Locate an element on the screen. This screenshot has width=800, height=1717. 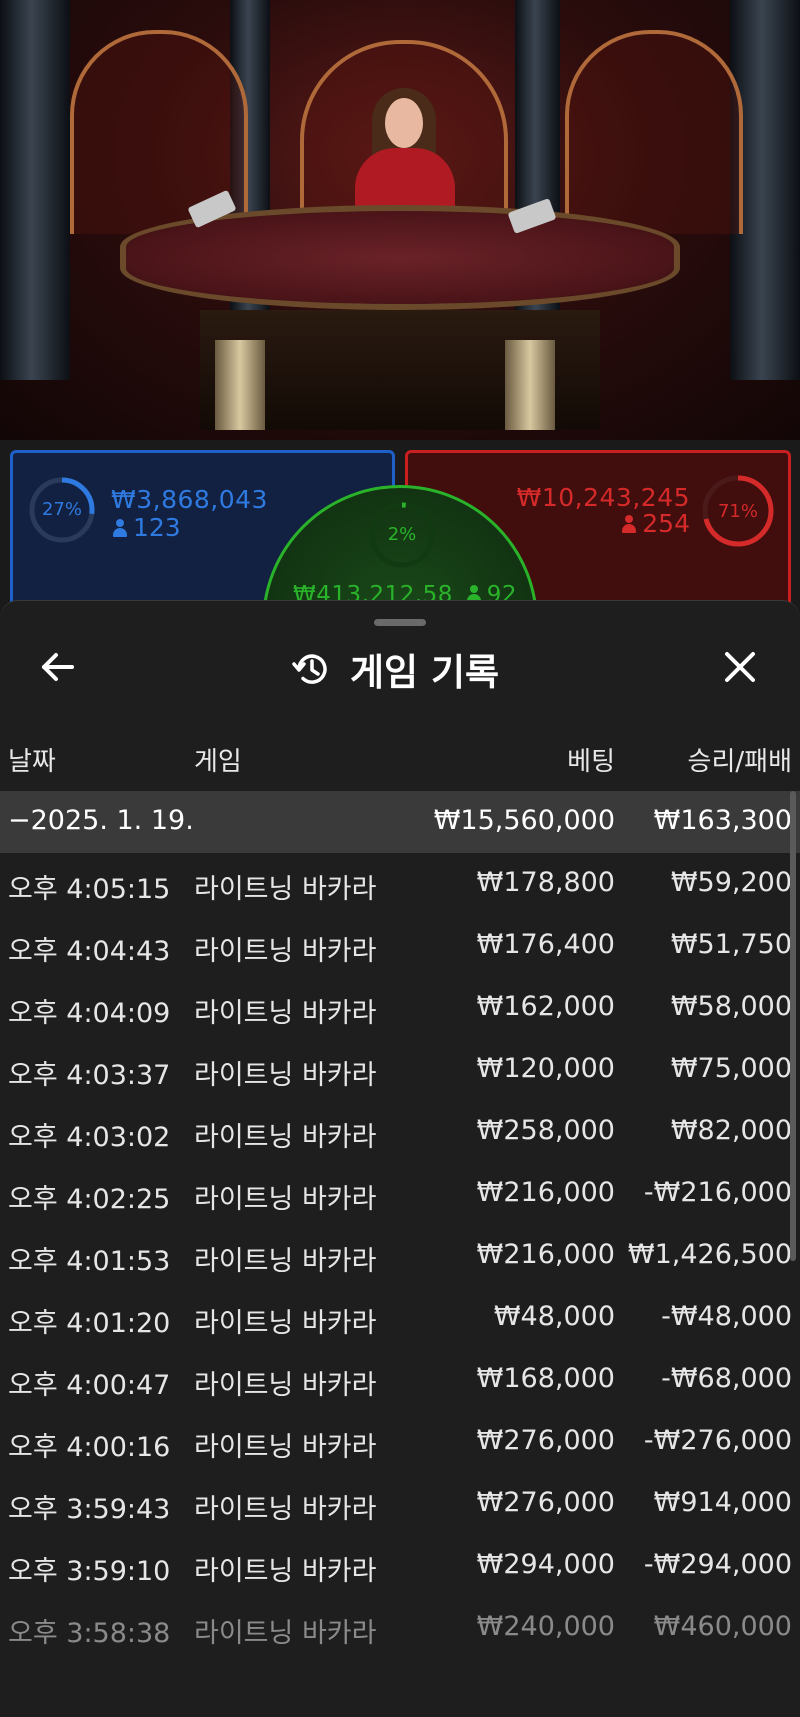
player-amount: ₩3,868,043 is located at coordinates (189, 499).